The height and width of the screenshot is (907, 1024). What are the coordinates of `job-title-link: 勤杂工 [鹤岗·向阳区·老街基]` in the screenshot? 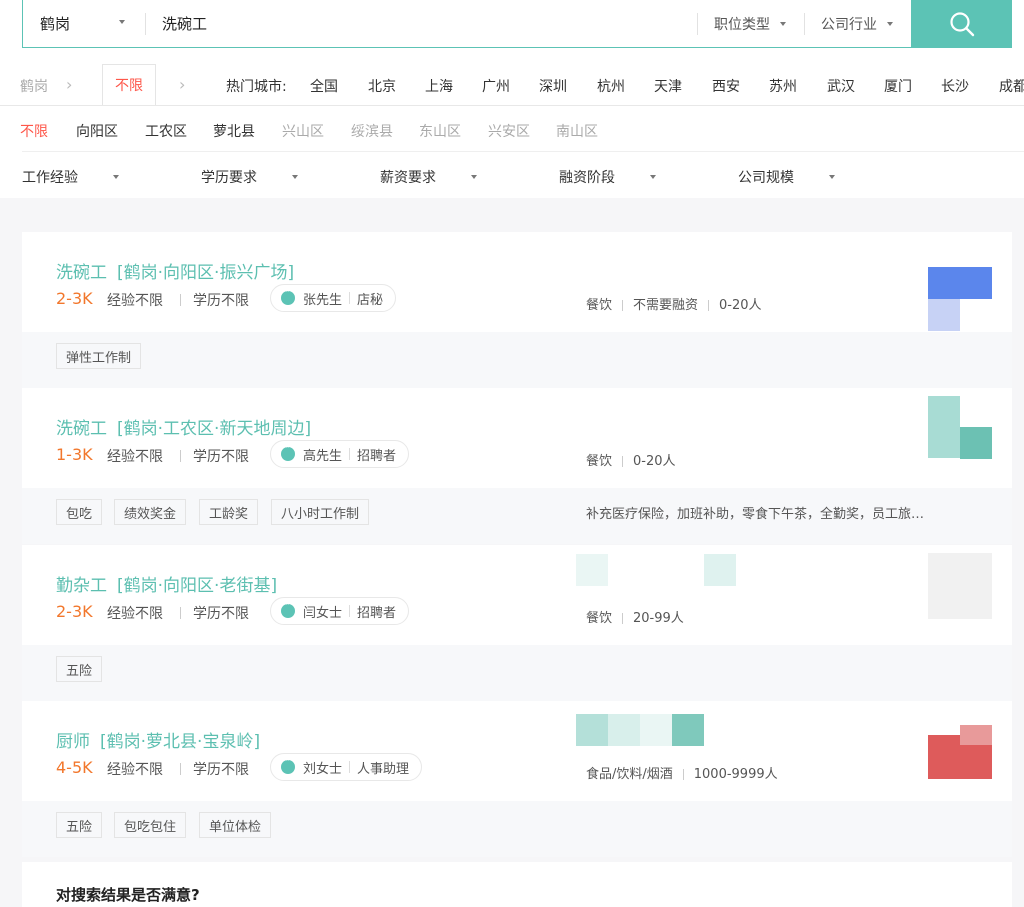 It's located at (166, 583).